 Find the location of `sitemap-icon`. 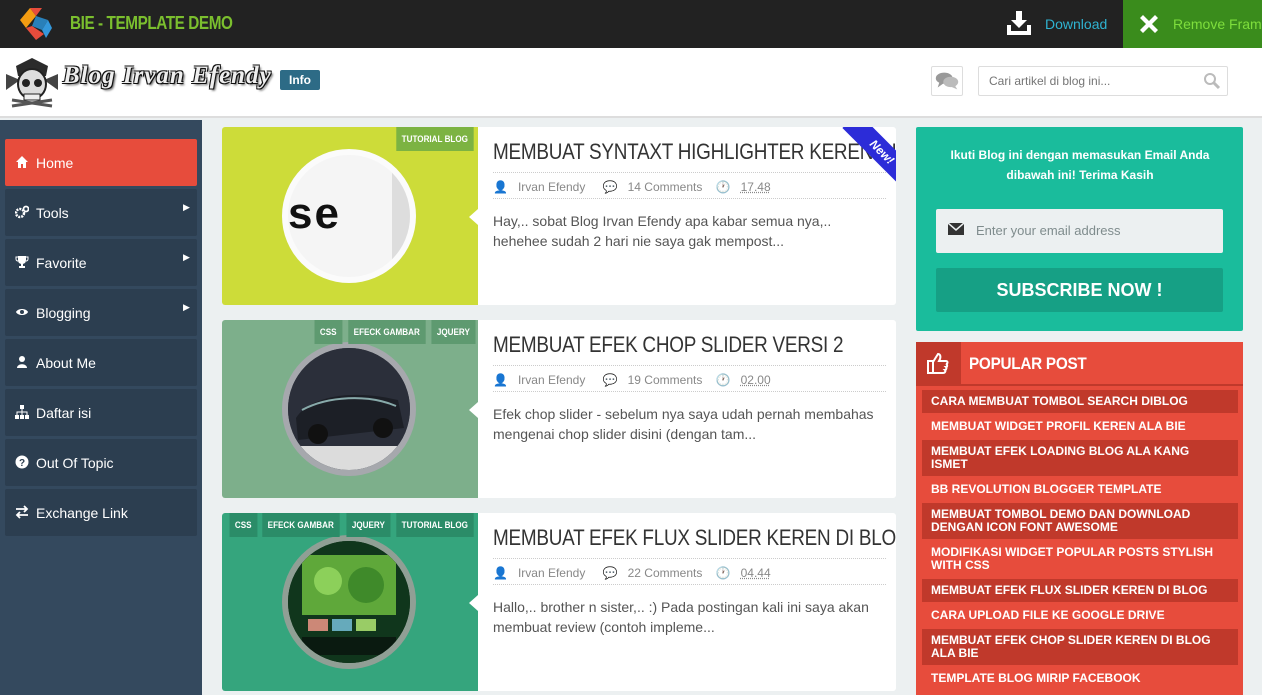

sitemap-icon is located at coordinates (22, 412).